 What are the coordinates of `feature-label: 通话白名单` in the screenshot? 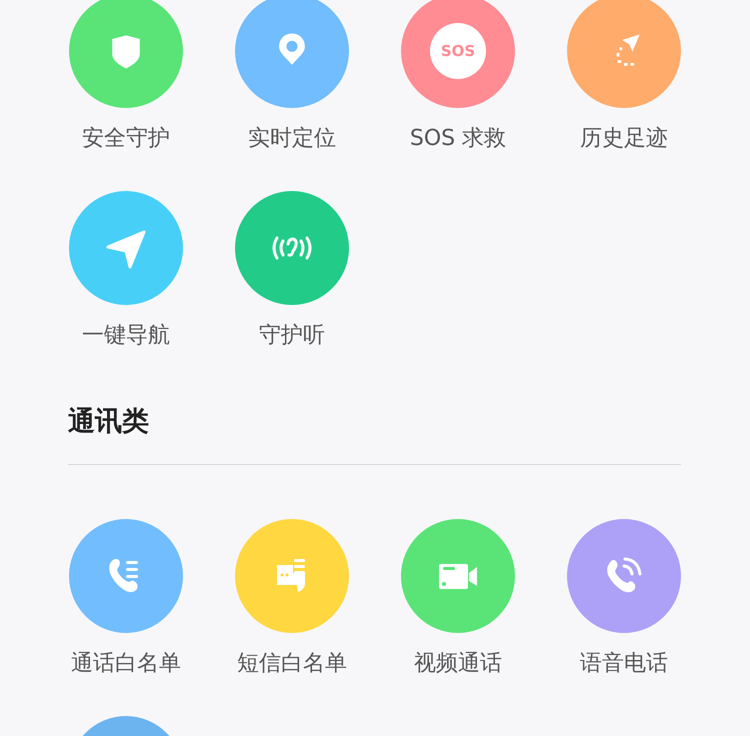 It's located at (126, 664).